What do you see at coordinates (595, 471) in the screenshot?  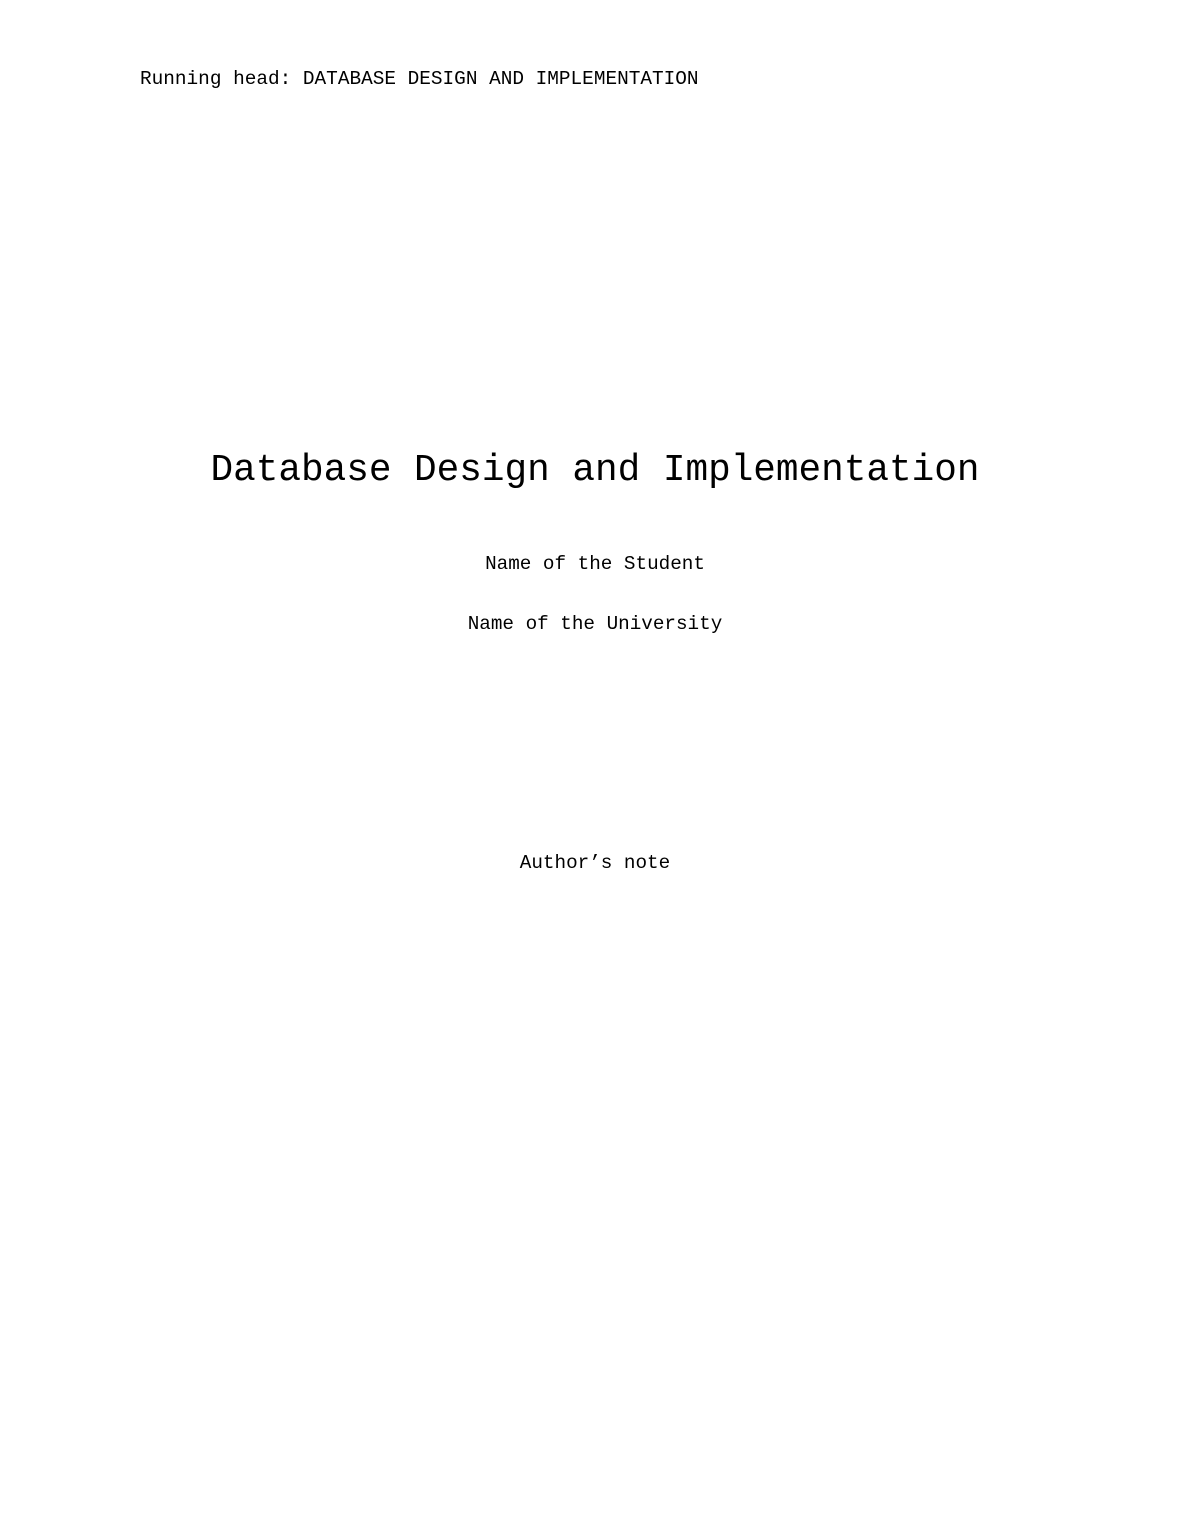 I see `document-title: Database Design and Implementation` at bounding box center [595, 471].